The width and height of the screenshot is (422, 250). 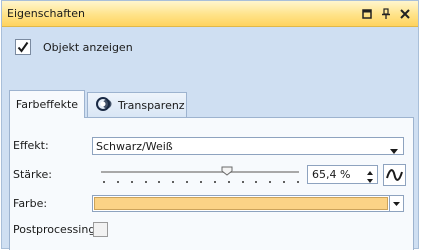 What do you see at coordinates (100, 229) in the screenshot?
I see `postprocessing-checkbox` at bounding box center [100, 229].